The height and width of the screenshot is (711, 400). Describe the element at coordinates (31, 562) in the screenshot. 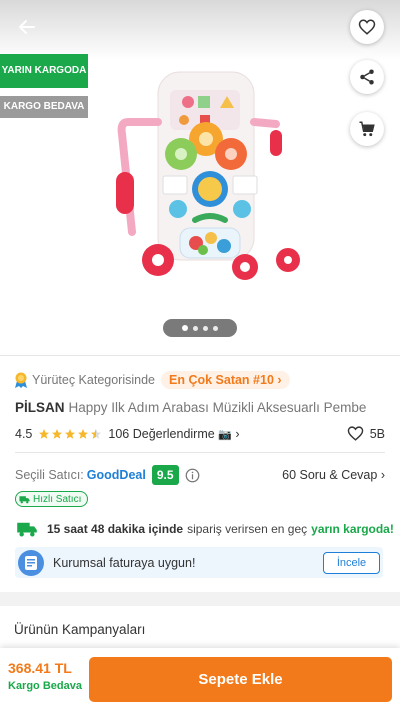

I see `invoice-icon` at that location.